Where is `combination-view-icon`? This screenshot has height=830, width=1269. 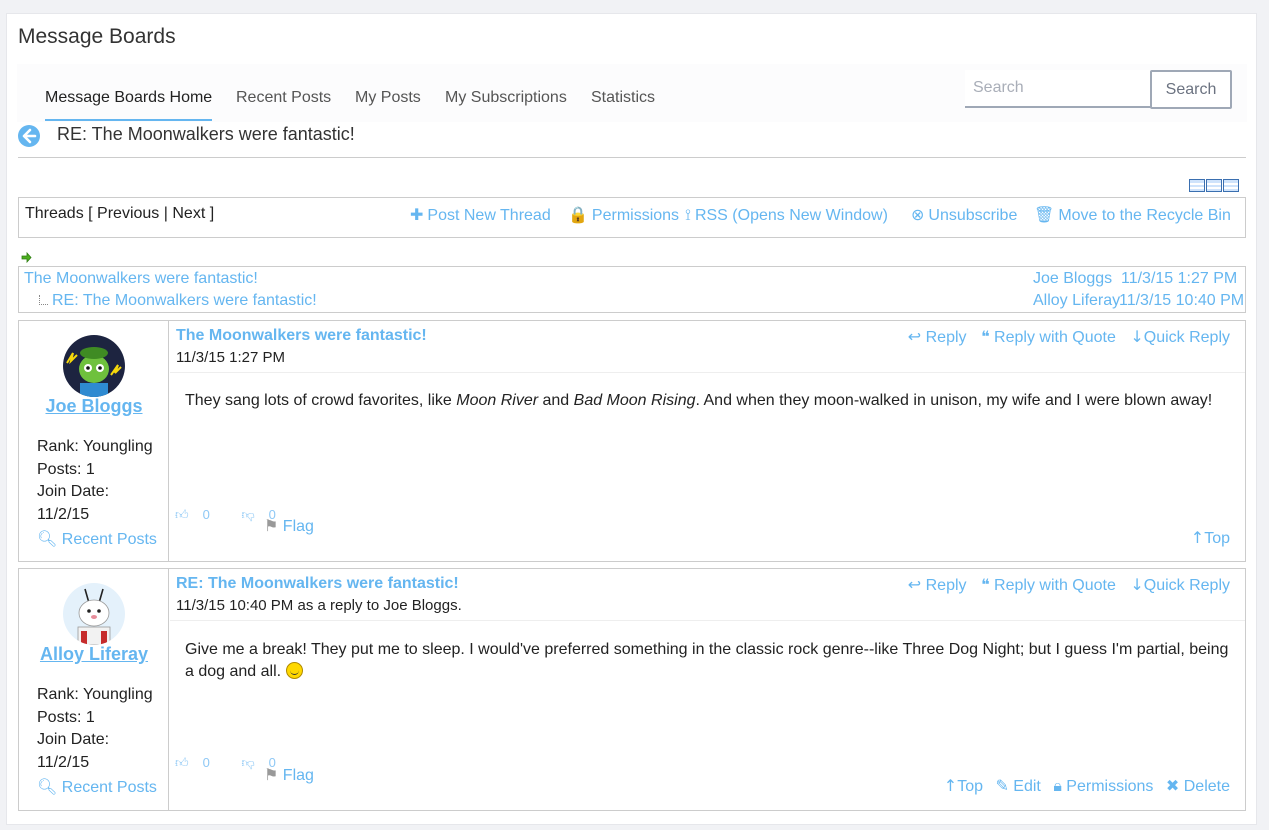 combination-view-icon is located at coordinates (1231, 185).